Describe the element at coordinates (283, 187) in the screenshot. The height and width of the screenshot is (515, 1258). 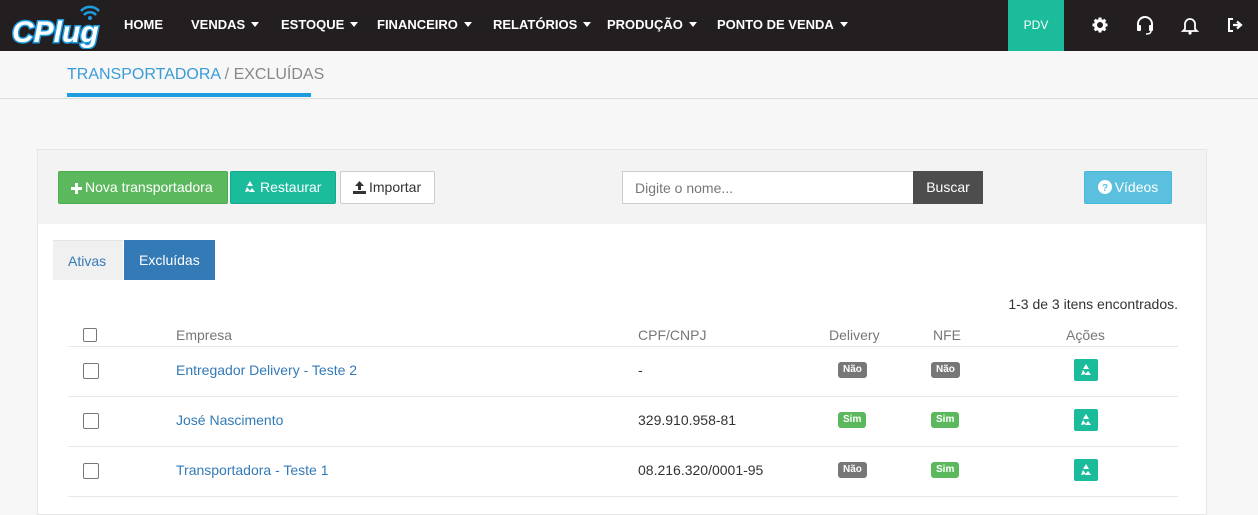
I see `restore-button: Restaurar` at that location.